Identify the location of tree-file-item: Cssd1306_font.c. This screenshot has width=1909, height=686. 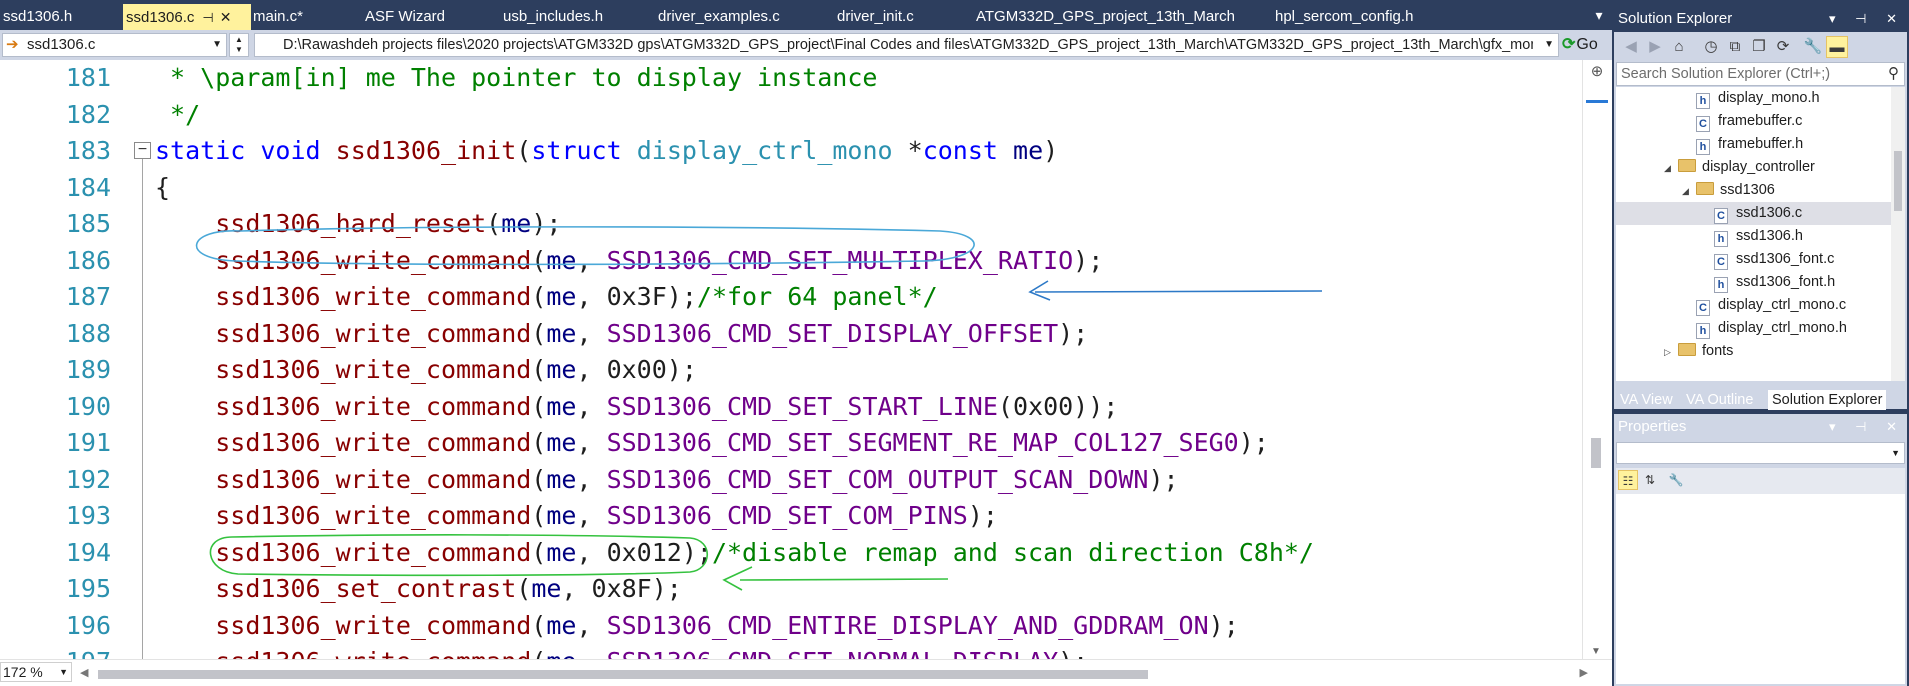
(1753, 259).